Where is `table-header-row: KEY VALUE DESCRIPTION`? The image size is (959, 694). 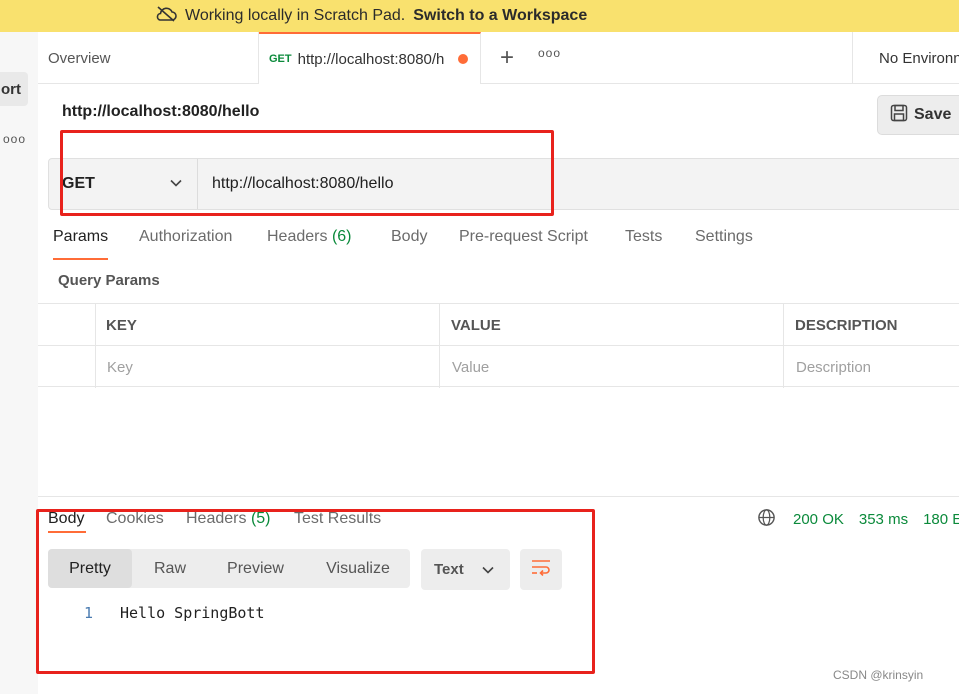
table-header-row: KEY VALUE DESCRIPTION is located at coordinates (498, 324).